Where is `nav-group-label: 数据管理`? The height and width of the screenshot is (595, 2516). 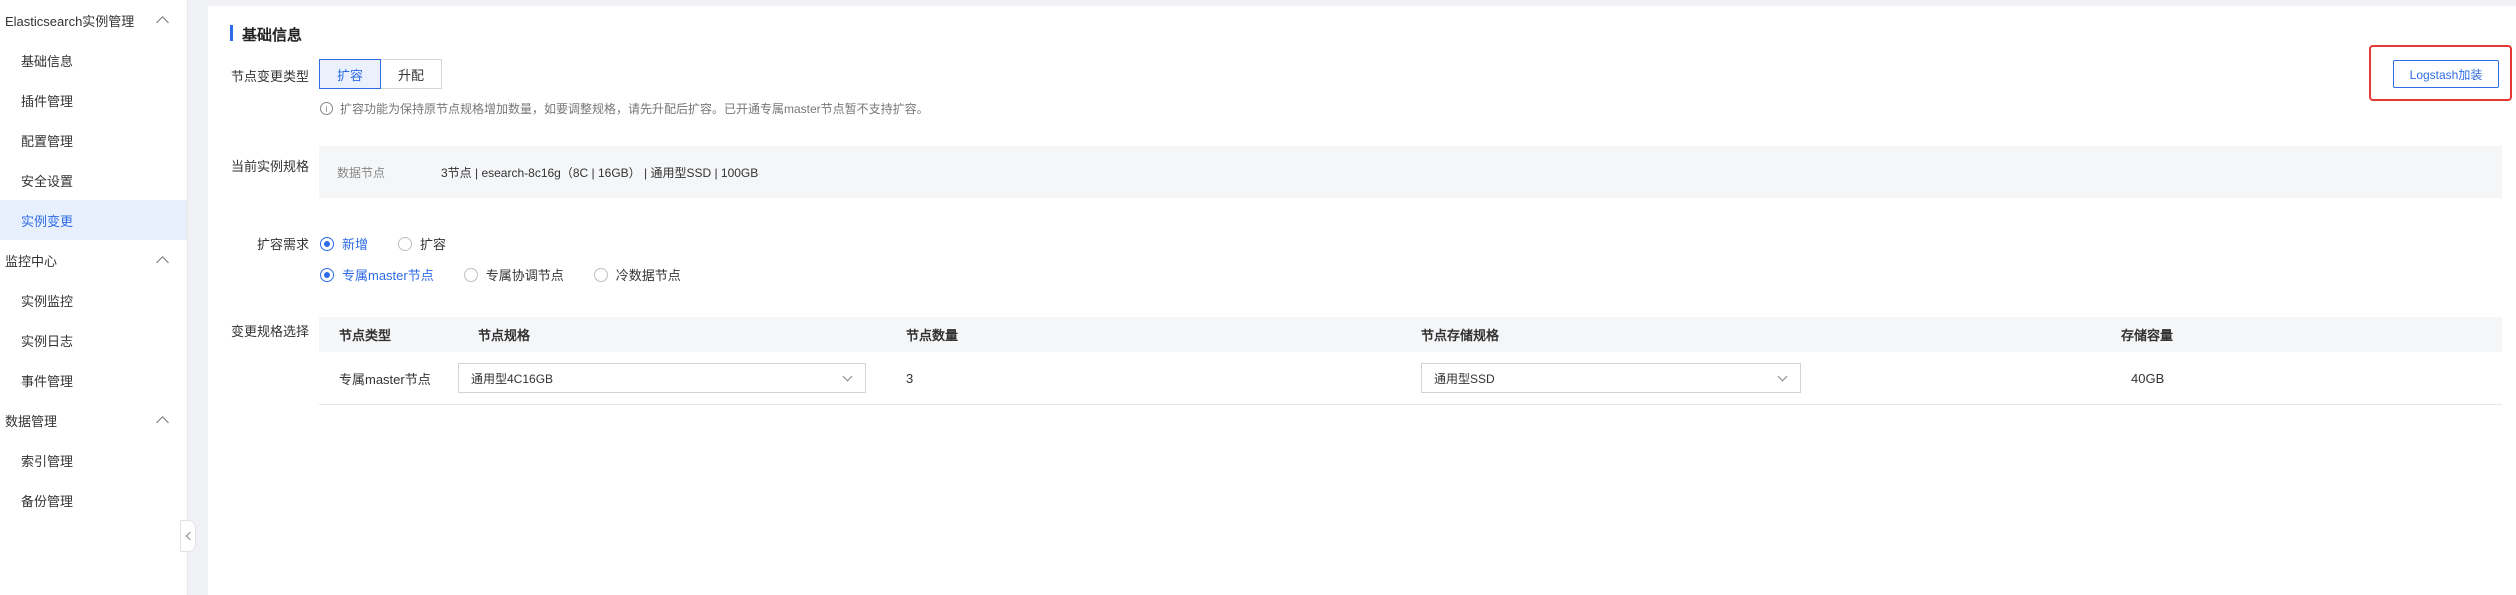
nav-group-label: 数据管理 is located at coordinates (31, 421).